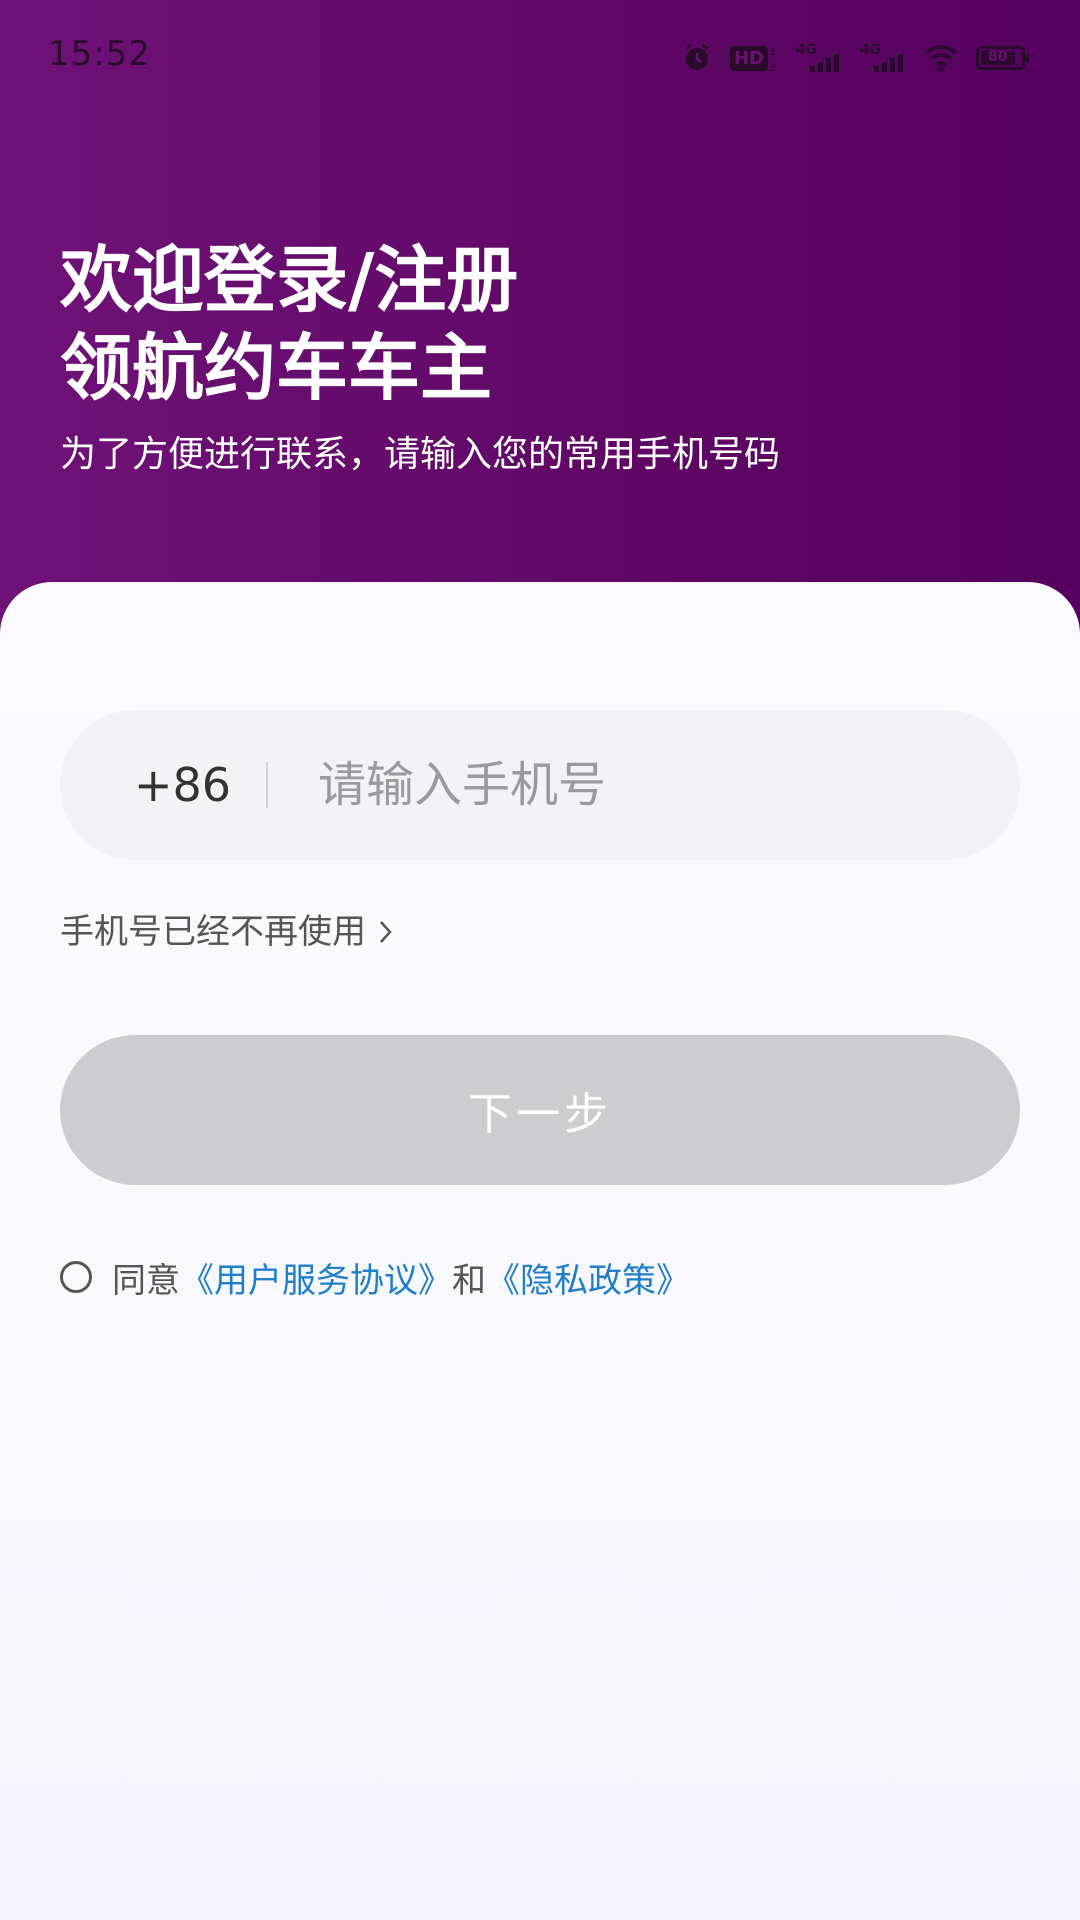  I want to click on phone-input-row: +86, so click(540, 785).